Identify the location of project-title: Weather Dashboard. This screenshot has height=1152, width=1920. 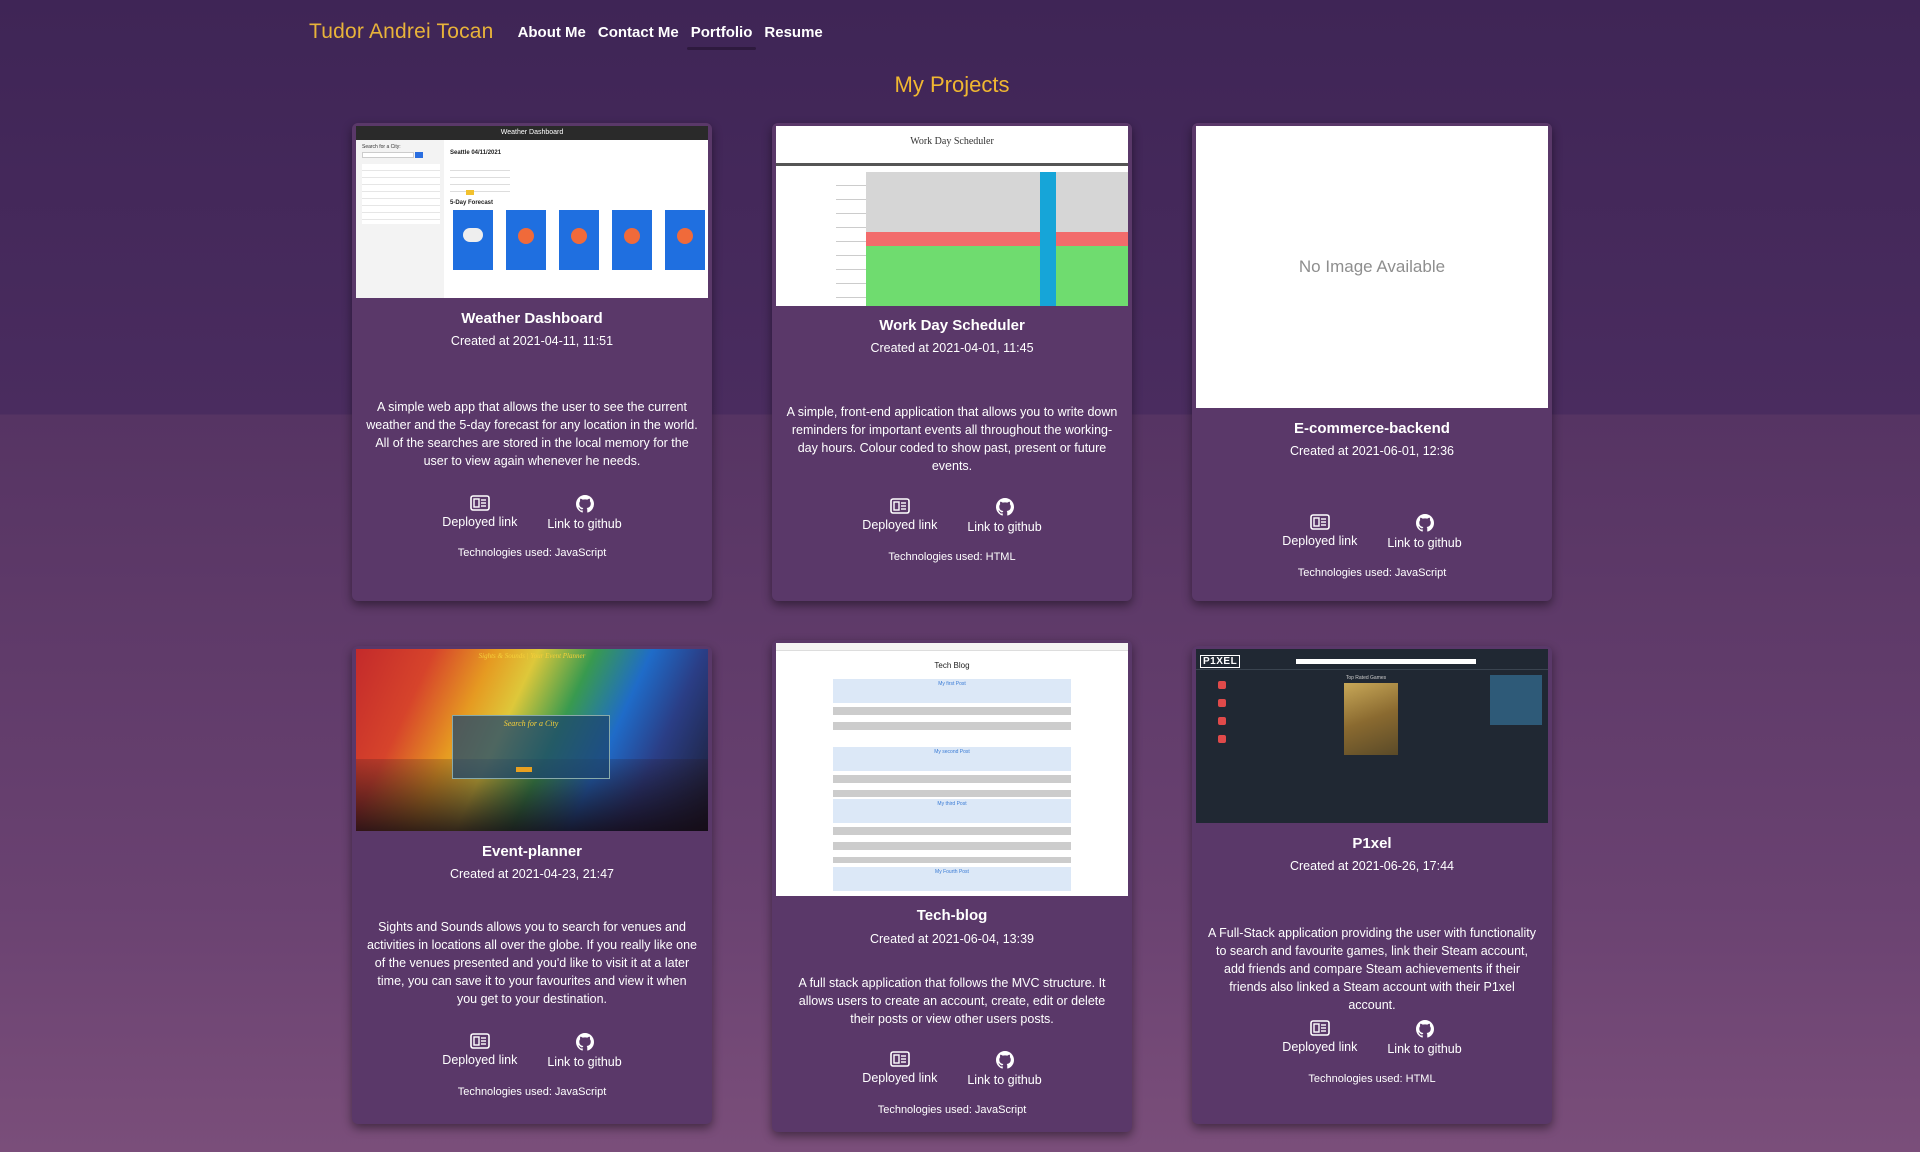
(532, 318).